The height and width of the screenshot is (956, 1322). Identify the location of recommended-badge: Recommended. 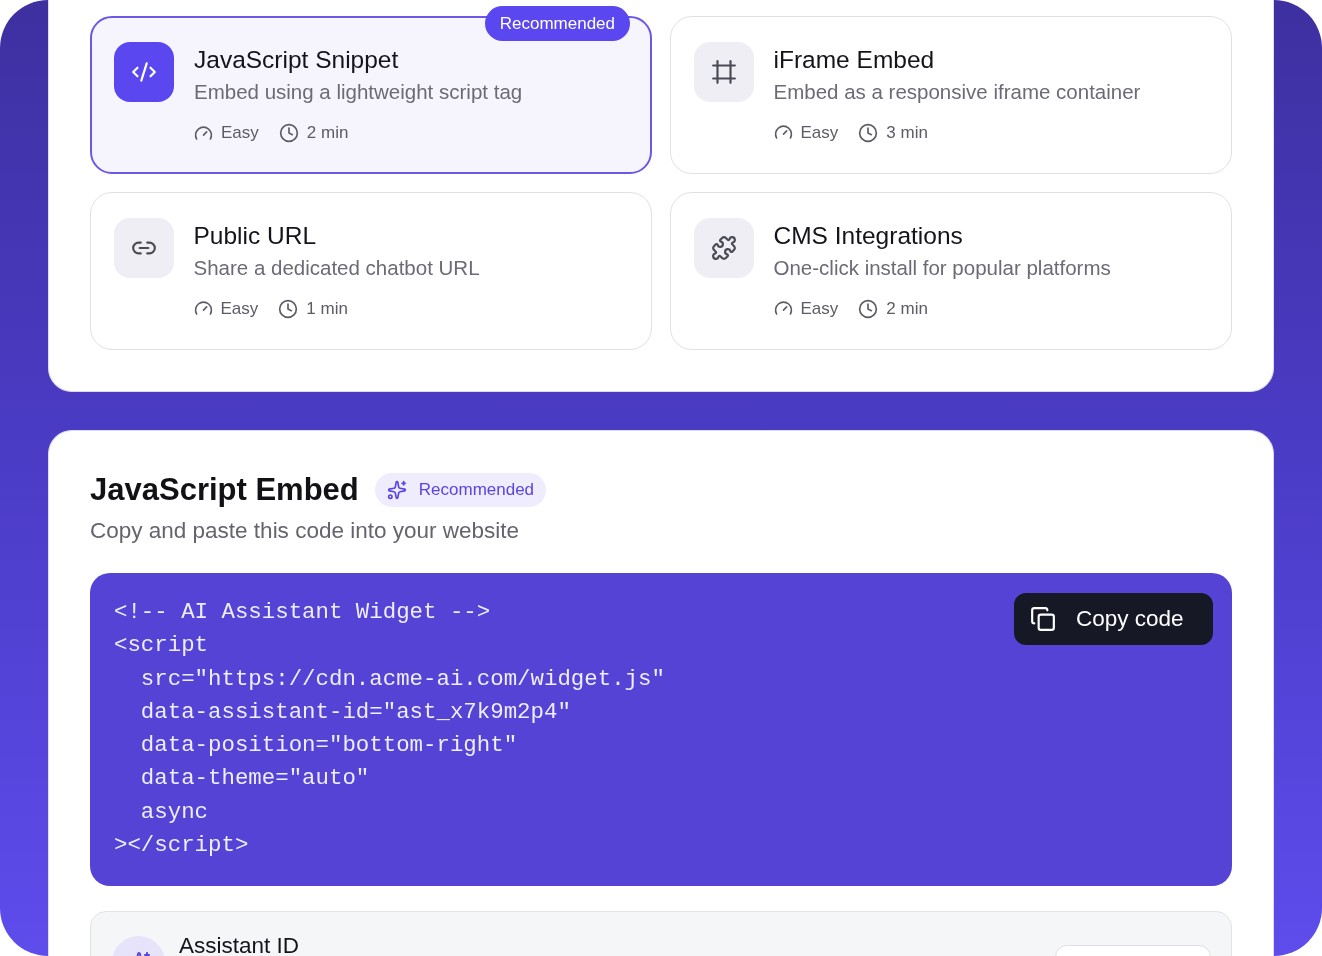
(557, 23).